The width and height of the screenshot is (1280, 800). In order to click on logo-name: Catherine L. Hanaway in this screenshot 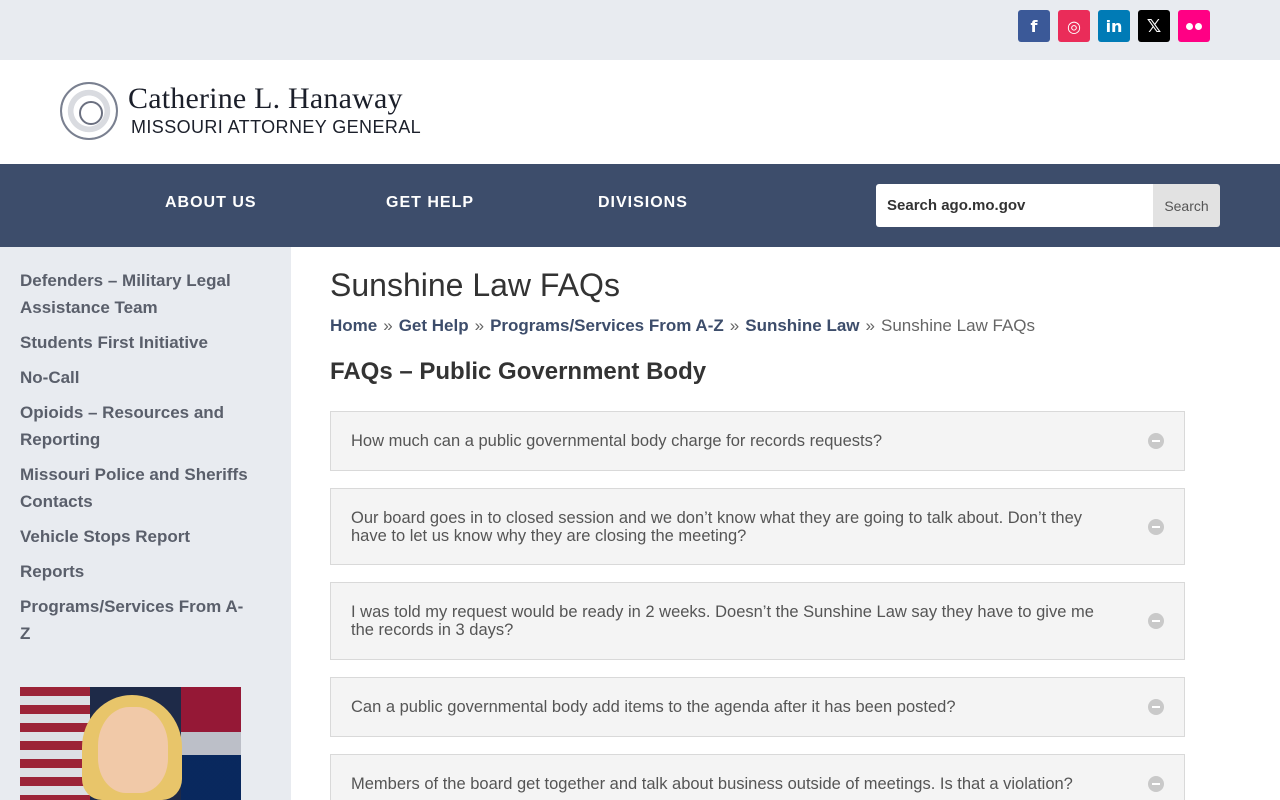, I will do `click(265, 99)`.